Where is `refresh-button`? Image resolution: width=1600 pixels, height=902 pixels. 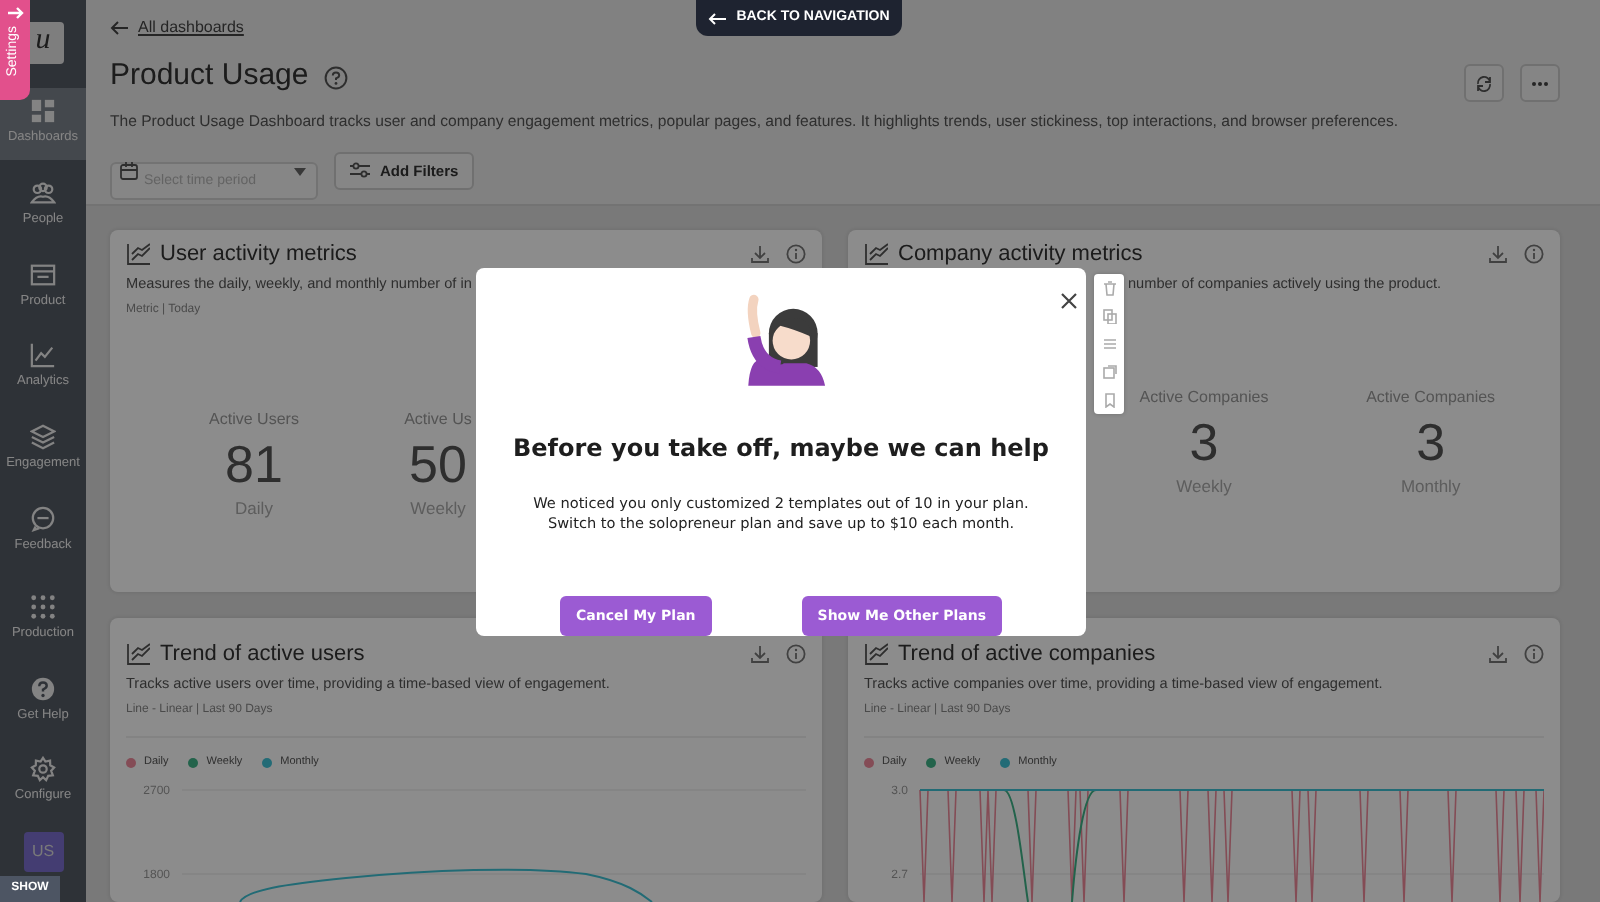 refresh-button is located at coordinates (1484, 83).